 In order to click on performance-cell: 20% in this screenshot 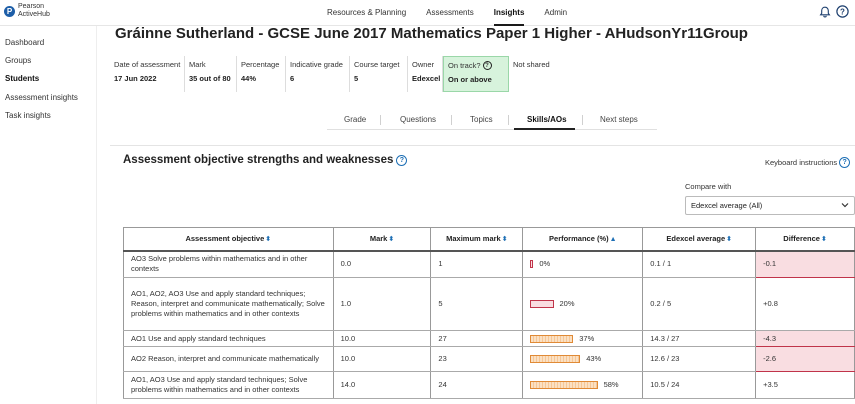, I will do `click(583, 304)`.